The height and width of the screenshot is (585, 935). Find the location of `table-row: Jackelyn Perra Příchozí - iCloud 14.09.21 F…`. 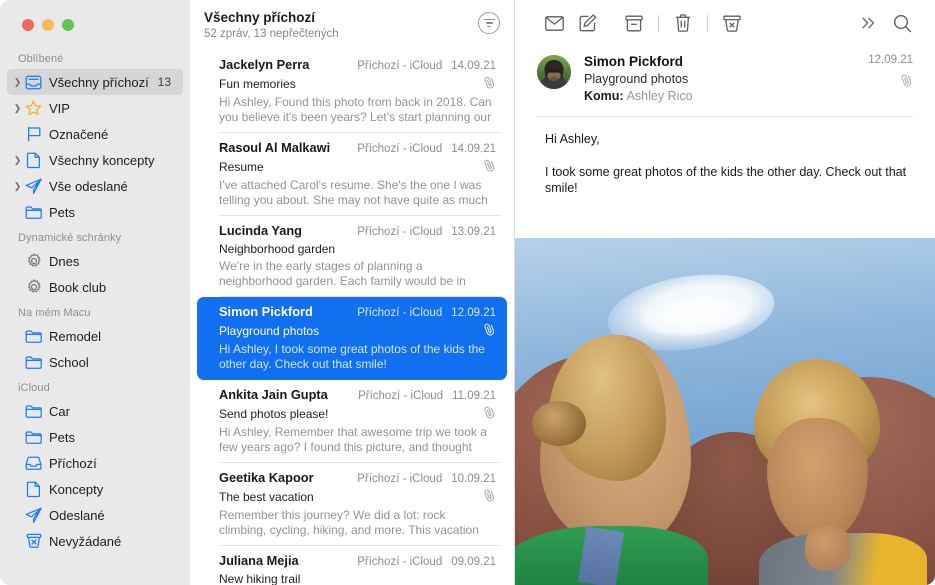

table-row: Jackelyn Perra Příchozí - iCloud 14.09.21 F… is located at coordinates (352, 91).